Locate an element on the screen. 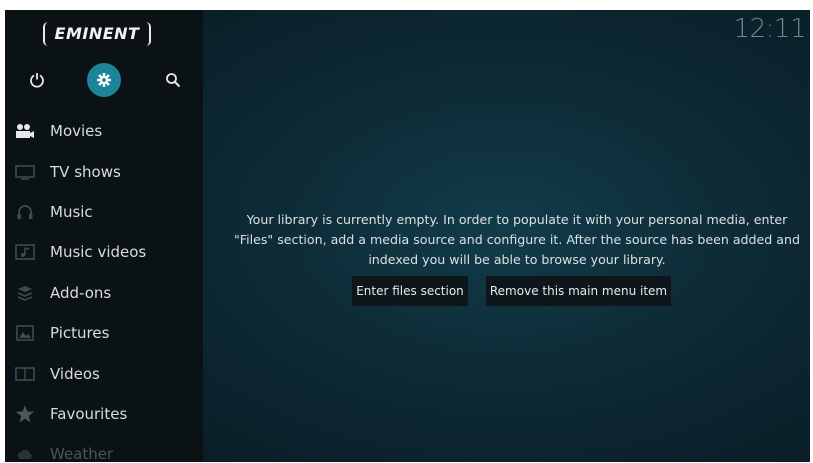 This screenshot has height=463, width=813. power-icon is located at coordinates (37, 80).